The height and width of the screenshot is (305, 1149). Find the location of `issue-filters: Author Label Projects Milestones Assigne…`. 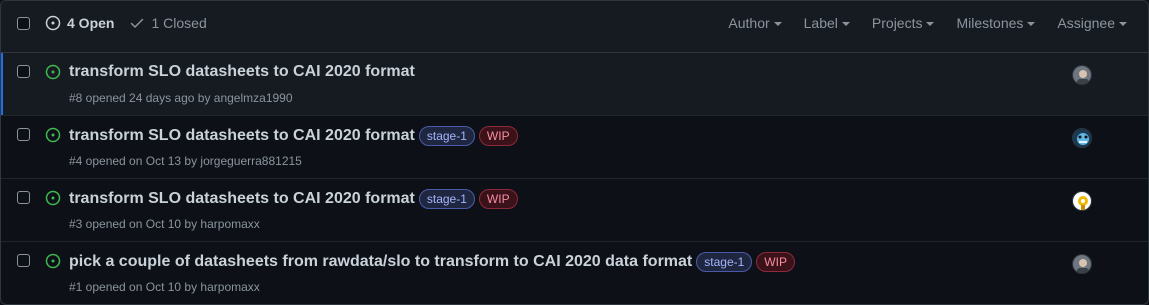

issue-filters: Author Label Projects Milestones Assigne… is located at coordinates (938, 23).